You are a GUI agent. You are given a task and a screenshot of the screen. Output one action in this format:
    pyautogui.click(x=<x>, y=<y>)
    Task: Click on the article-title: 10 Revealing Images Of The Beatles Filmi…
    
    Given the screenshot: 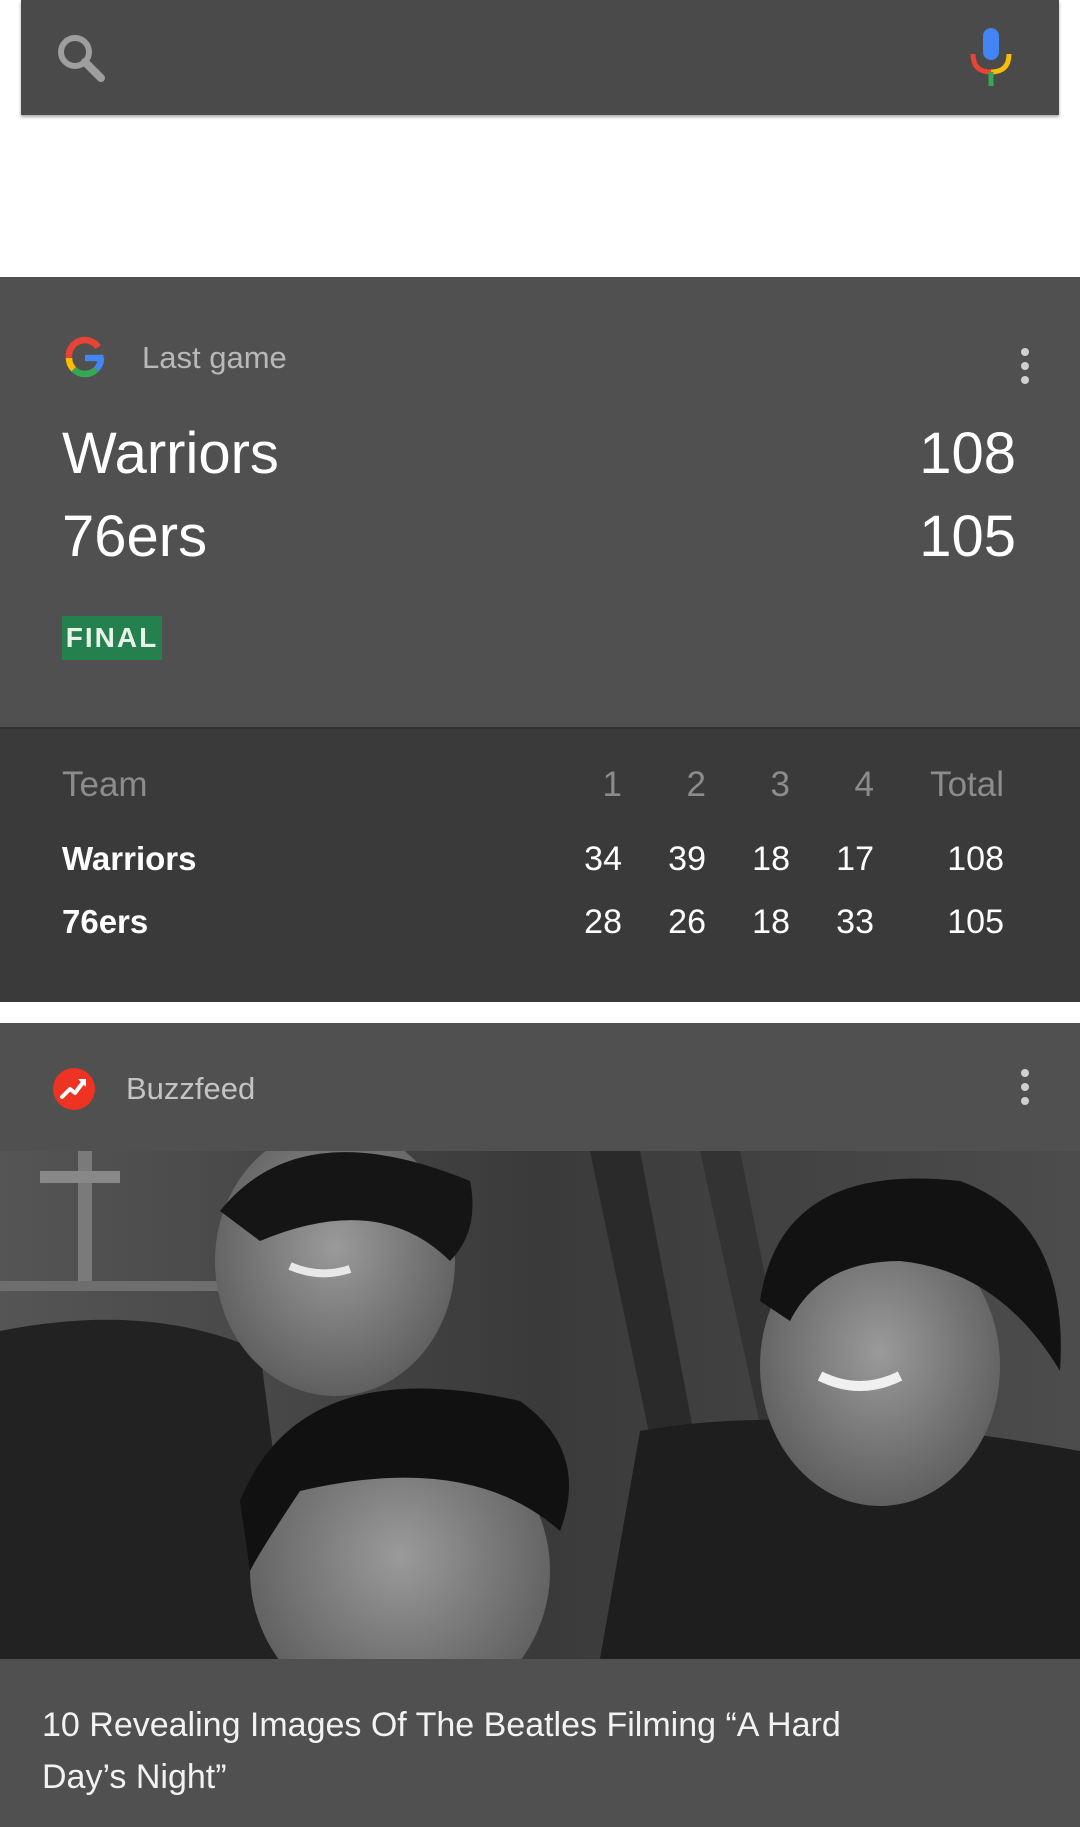 What is the action you would take?
    pyautogui.click(x=442, y=1751)
    